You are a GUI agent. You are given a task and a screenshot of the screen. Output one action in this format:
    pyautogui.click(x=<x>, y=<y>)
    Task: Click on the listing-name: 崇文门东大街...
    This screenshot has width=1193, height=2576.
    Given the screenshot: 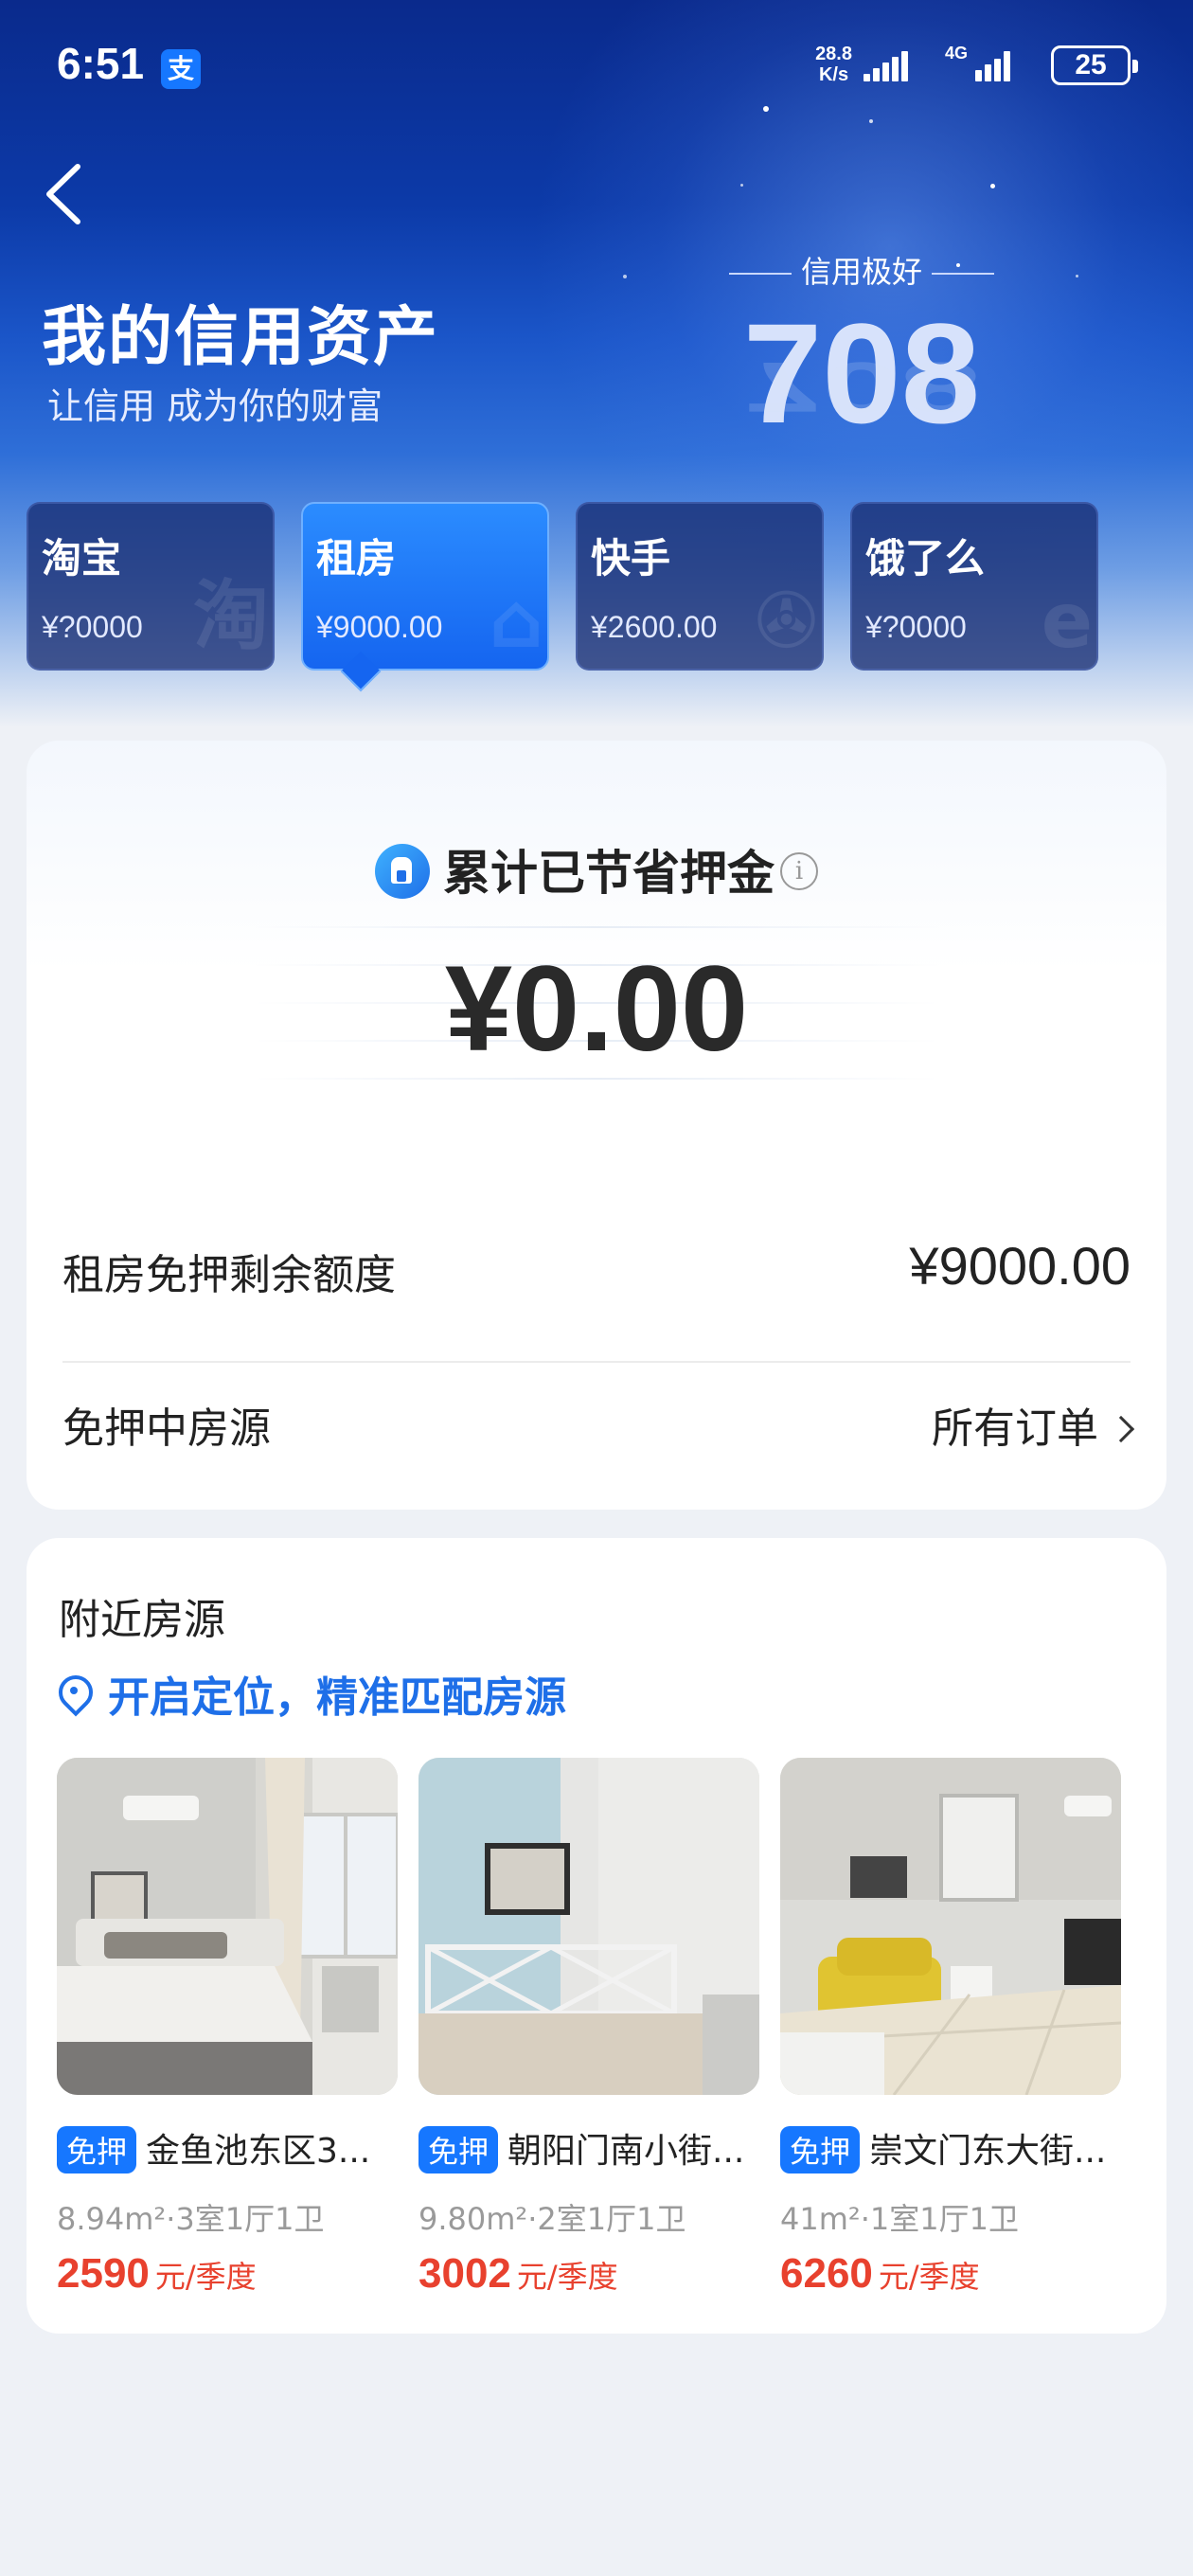 What is the action you would take?
    pyautogui.click(x=988, y=2151)
    